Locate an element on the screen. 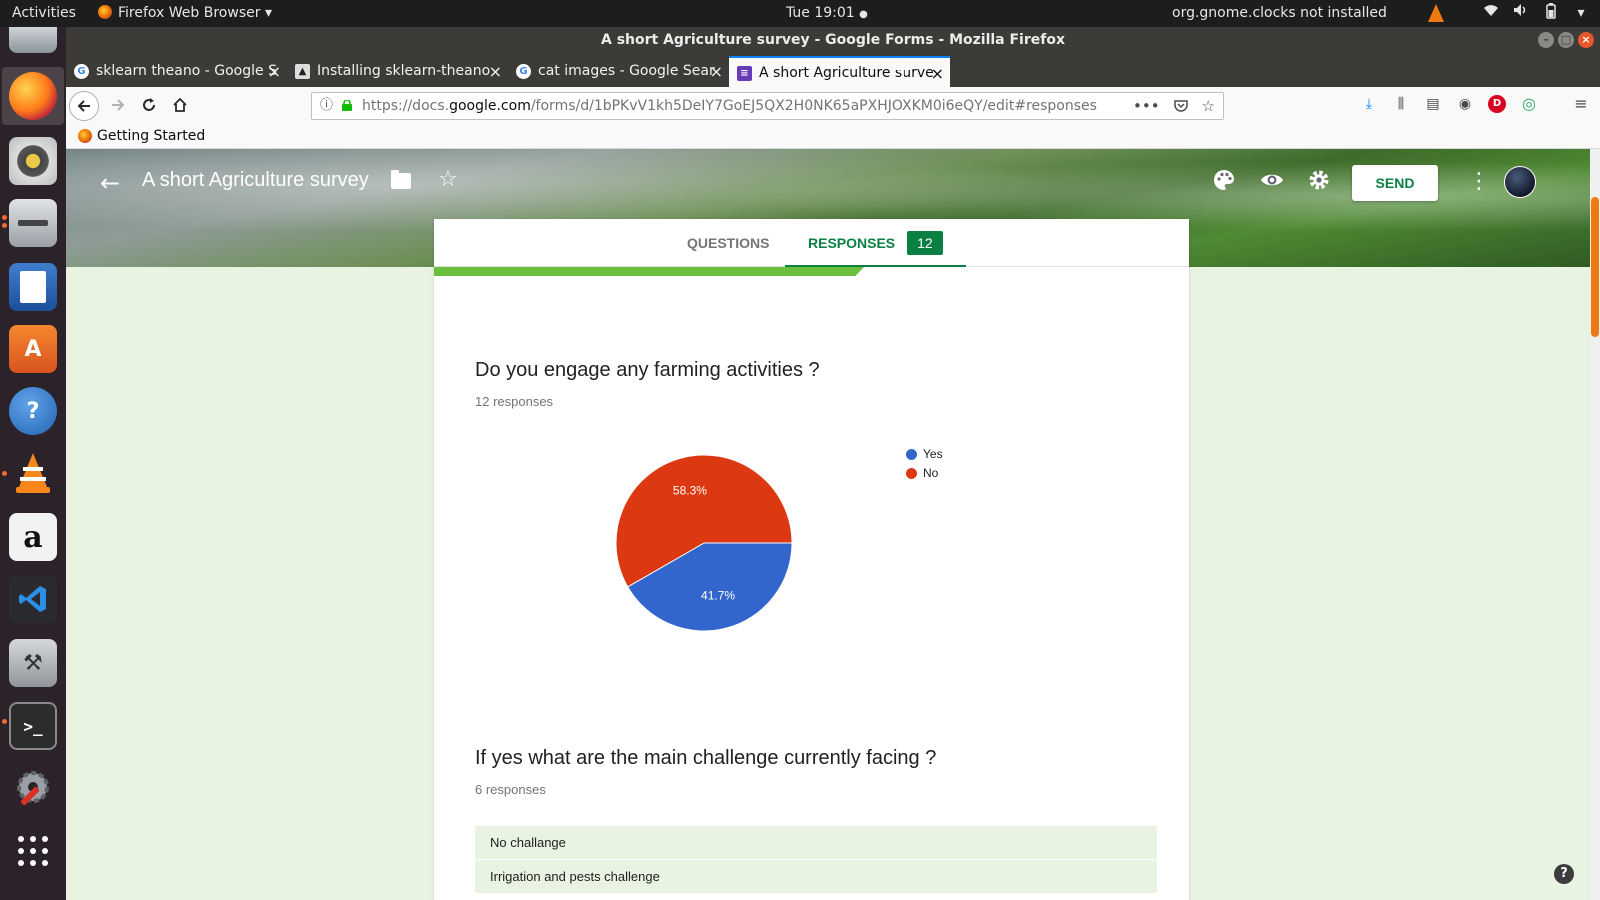 This screenshot has height=900, width=1600. show-applications-icon is located at coordinates (33, 851).